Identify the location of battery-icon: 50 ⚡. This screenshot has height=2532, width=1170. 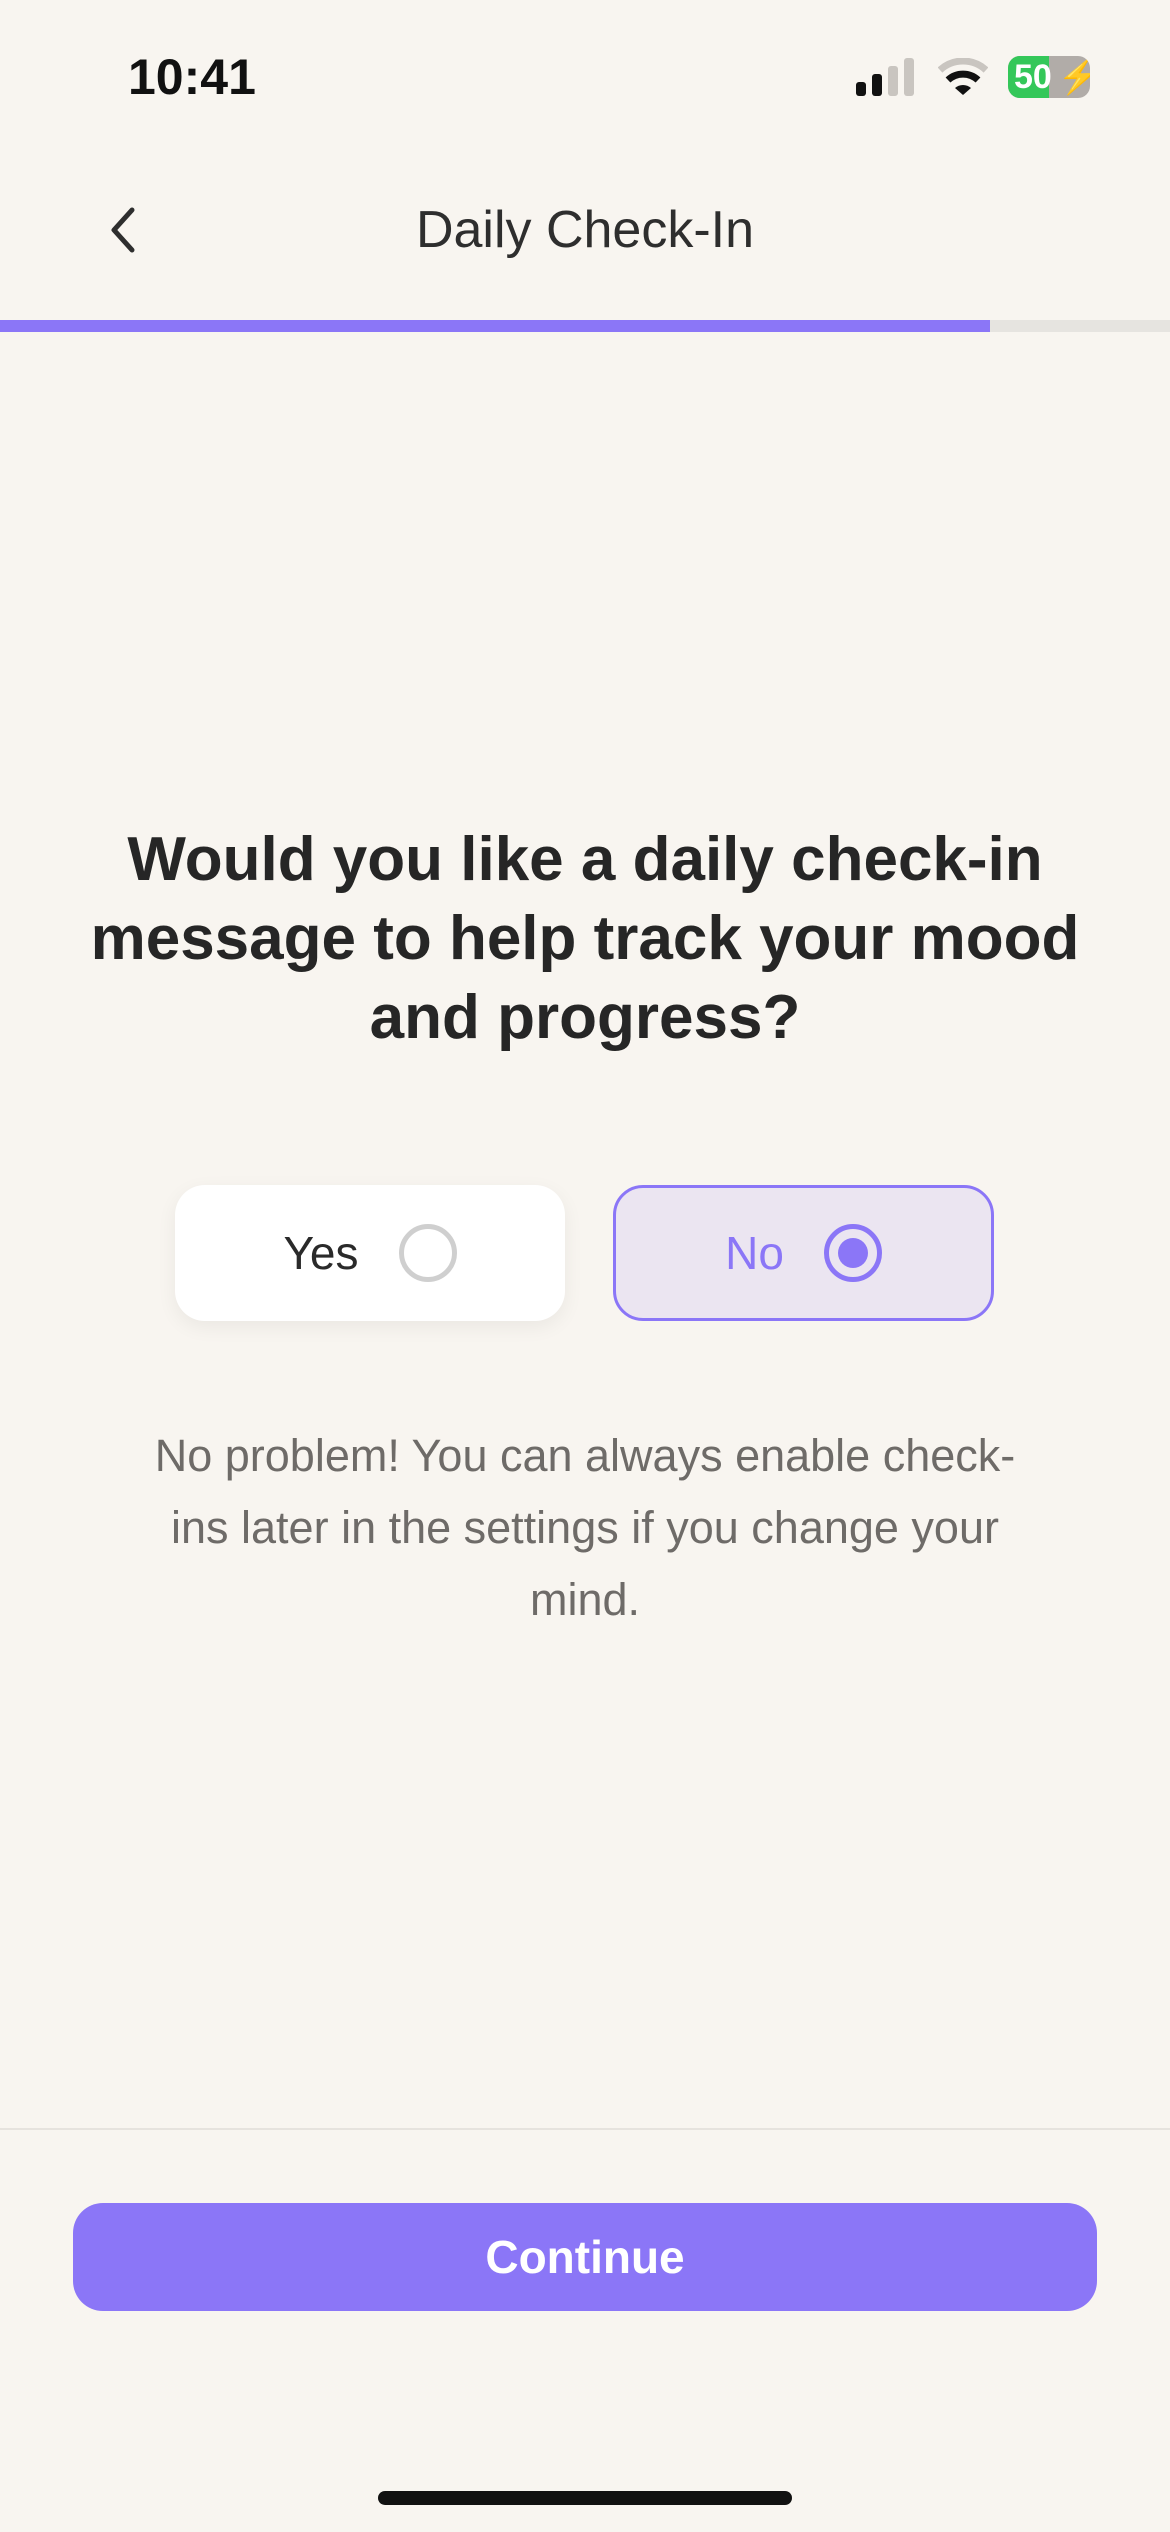
(1049, 77).